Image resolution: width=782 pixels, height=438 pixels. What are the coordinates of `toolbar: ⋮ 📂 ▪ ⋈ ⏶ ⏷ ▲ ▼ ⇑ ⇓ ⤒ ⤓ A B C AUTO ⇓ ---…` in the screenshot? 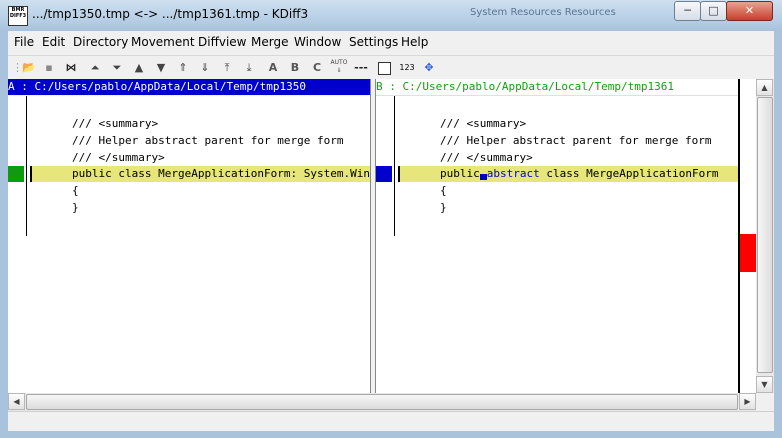 It's located at (391, 67).